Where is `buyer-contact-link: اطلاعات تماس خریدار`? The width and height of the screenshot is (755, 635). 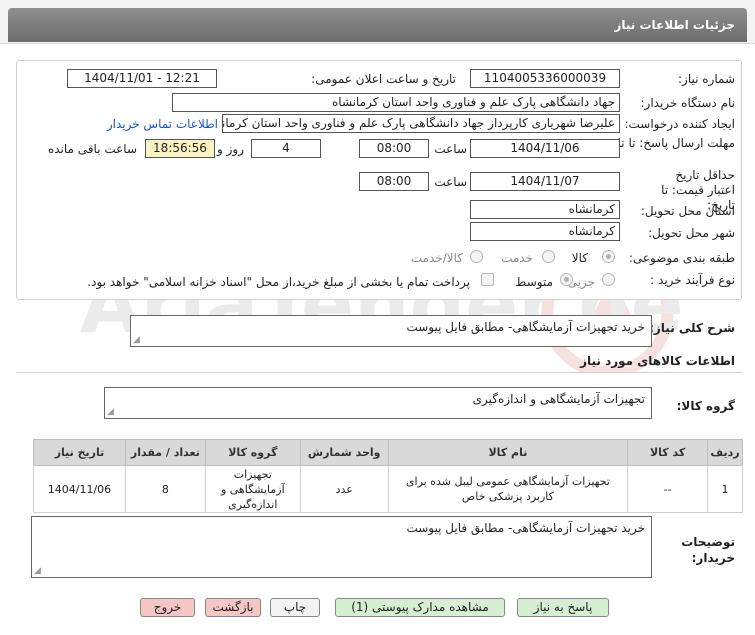 buyer-contact-link: اطلاعات تماس خریدار is located at coordinates (162, 124).